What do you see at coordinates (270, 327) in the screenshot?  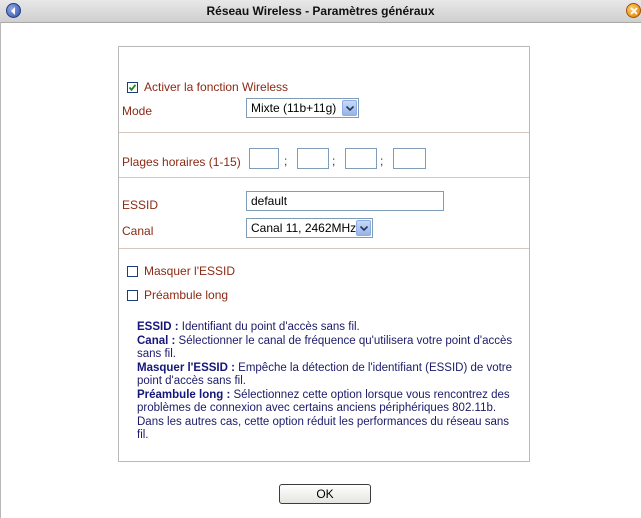 I see `help-essid-text: Identifiant du point d'accès sans fil.` at bounding box center [270, 327].